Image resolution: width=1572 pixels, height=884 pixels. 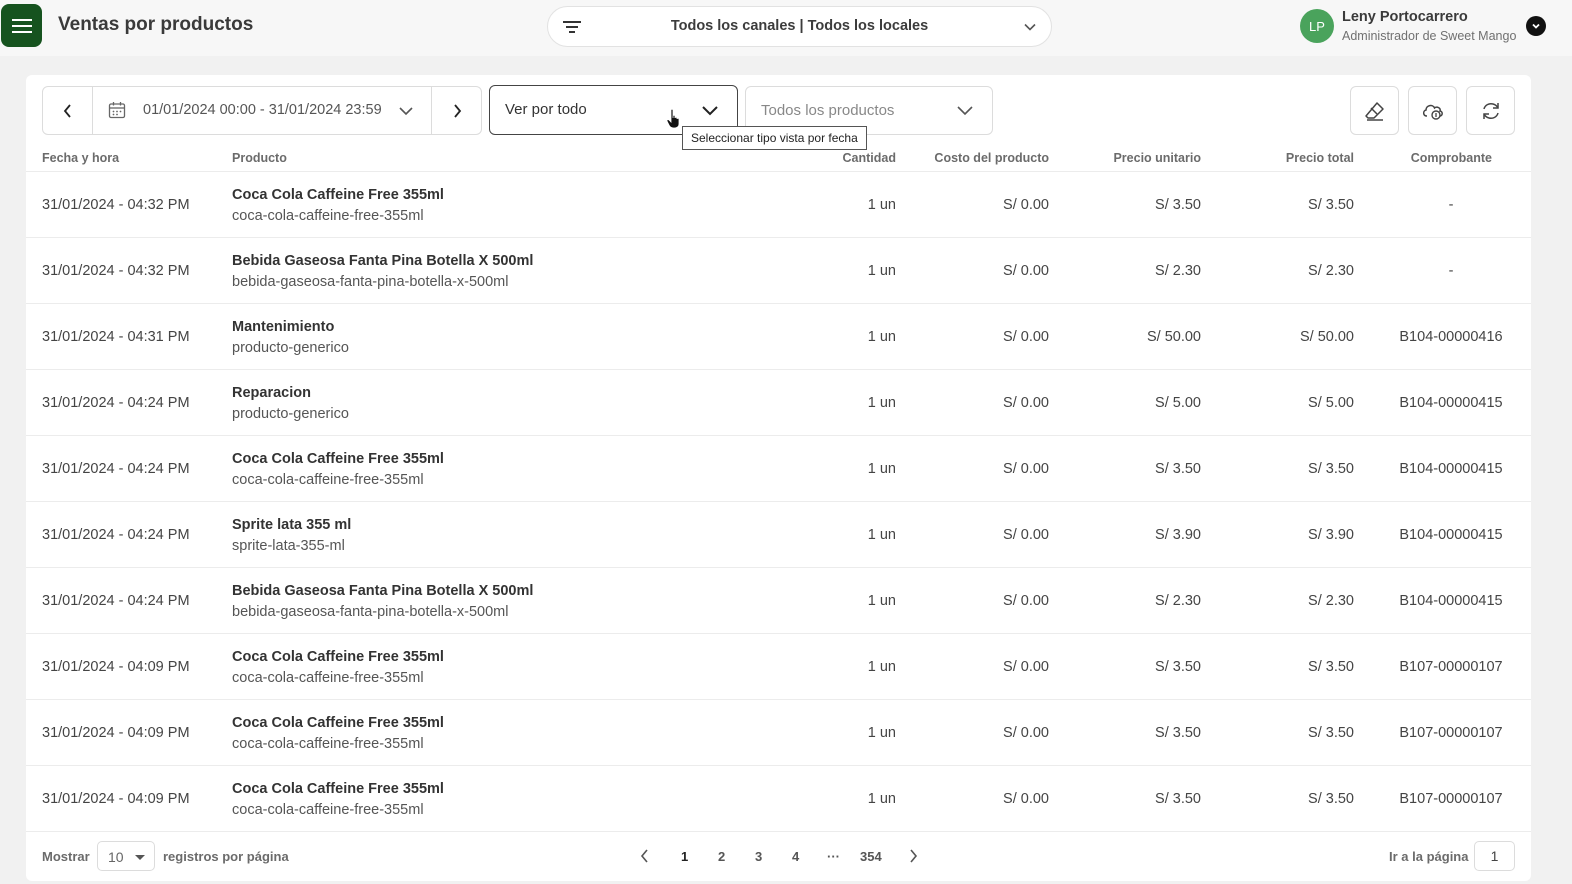 I want to click on column-header-receipt: Comprobante, so click(x=1451, y=158).